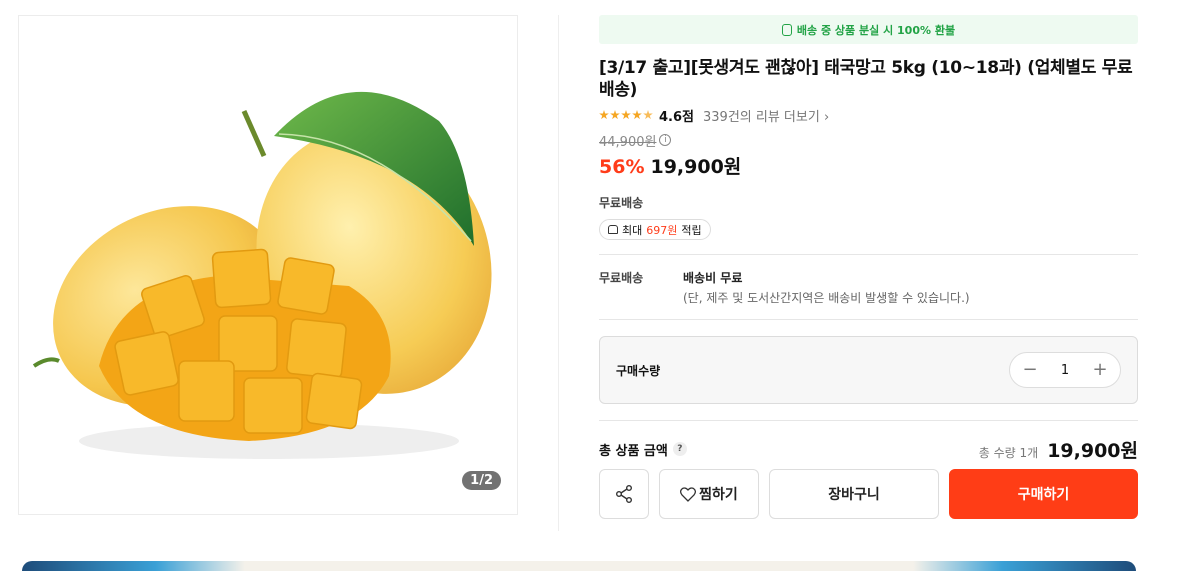 The image size is (1180, 571). I want to click on total-amount: 19,900원, so click(1092, 450).